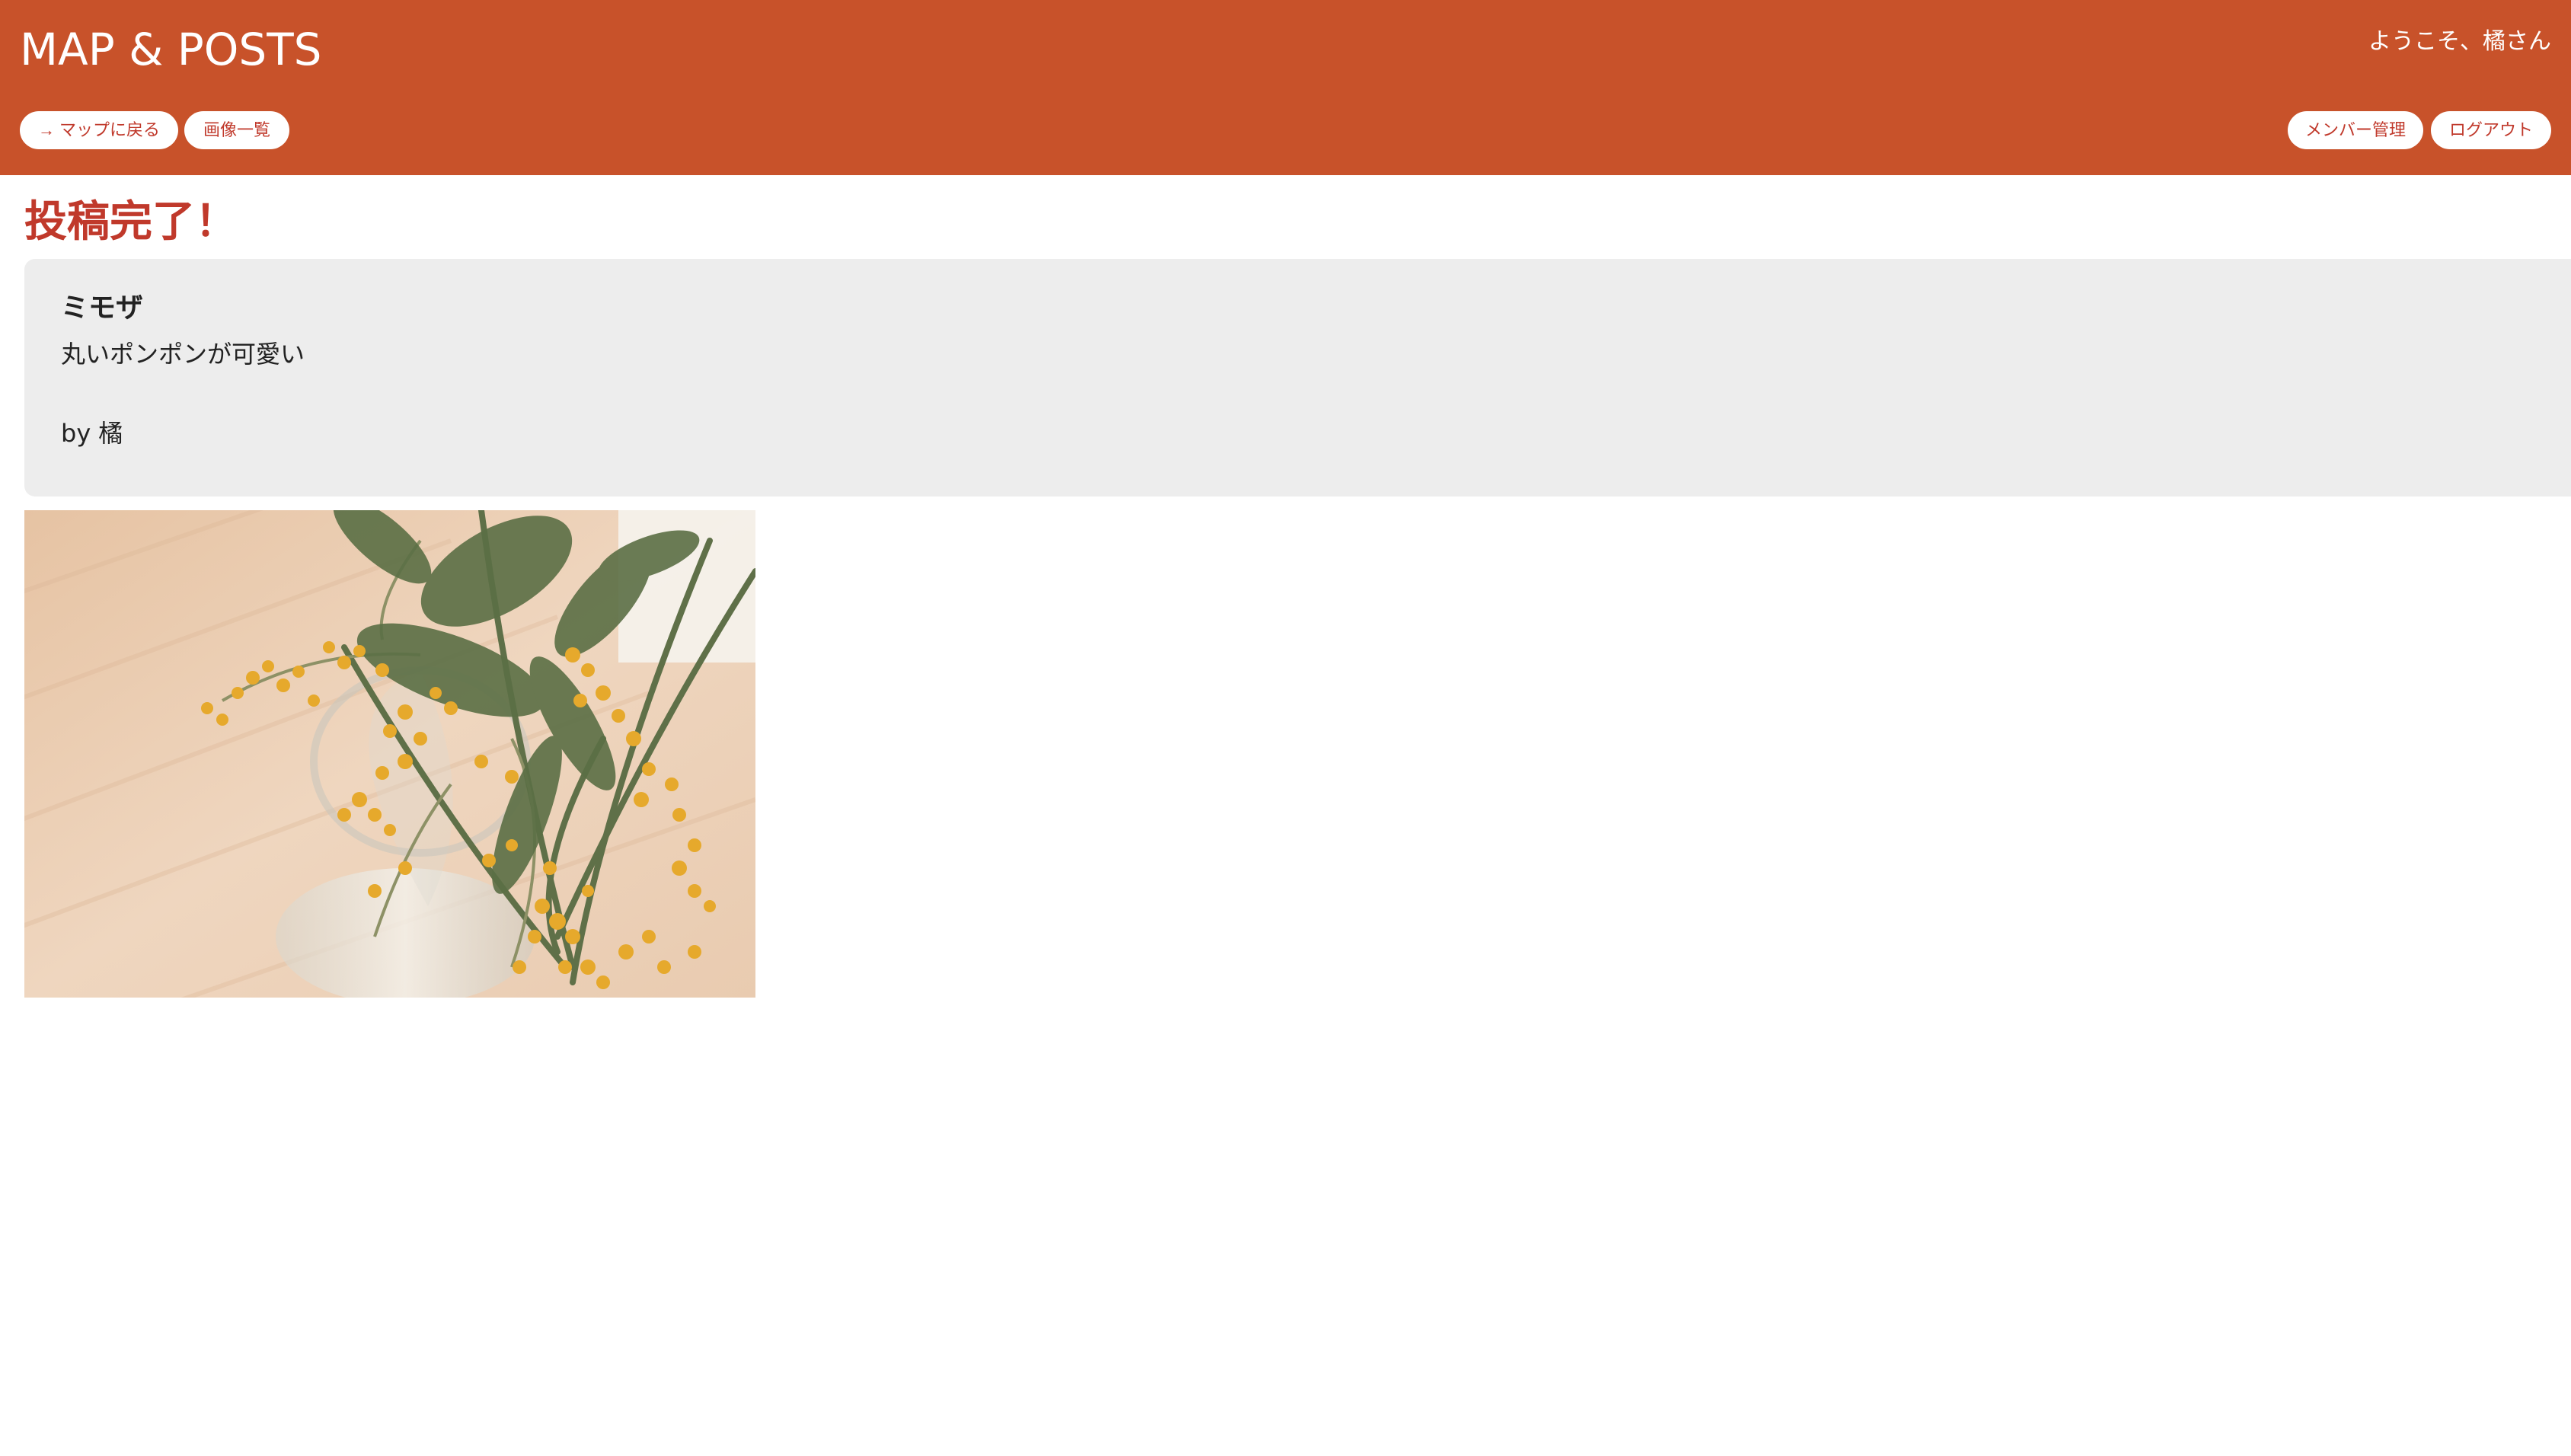 The height and width of the screenshot is (1456, 2571). I want to click on back-to-map-button: → マップに戻る, so click(99, 130).